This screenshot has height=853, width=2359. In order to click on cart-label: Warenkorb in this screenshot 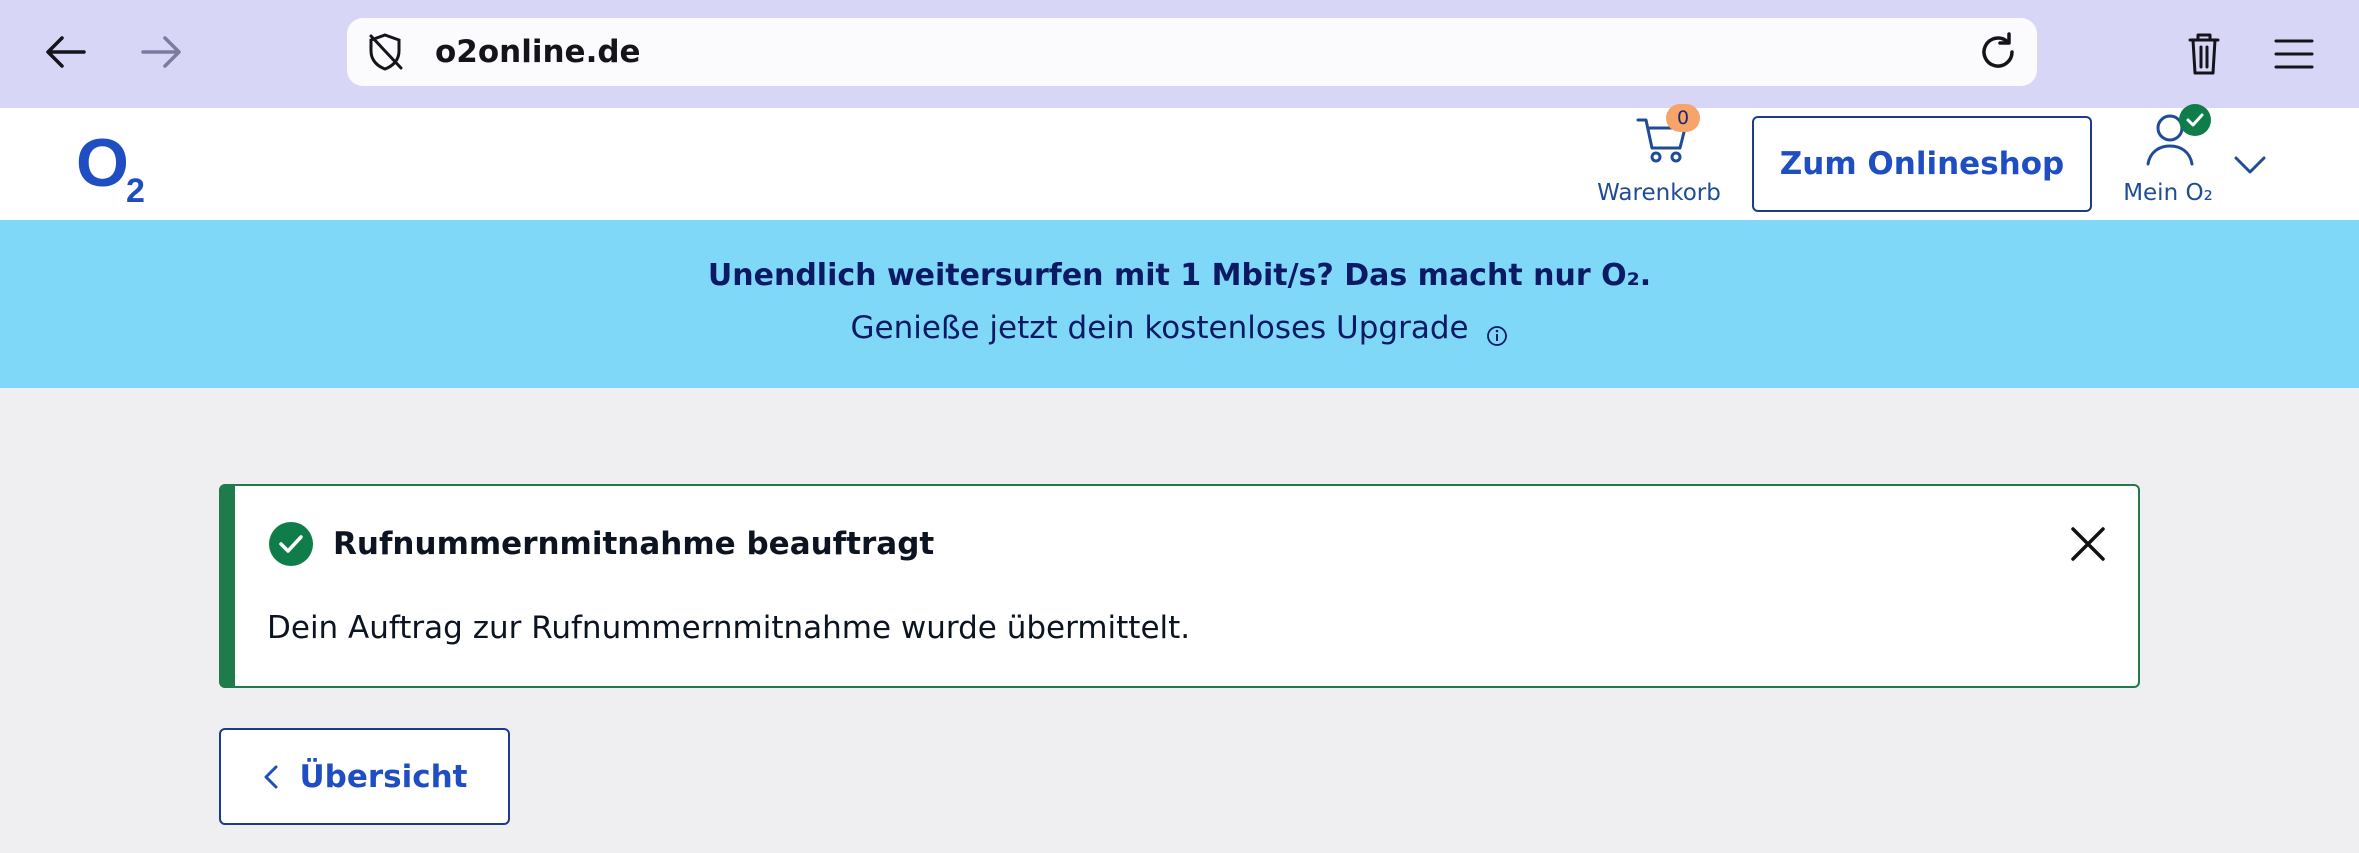, I will do `click(1659, 193)`.